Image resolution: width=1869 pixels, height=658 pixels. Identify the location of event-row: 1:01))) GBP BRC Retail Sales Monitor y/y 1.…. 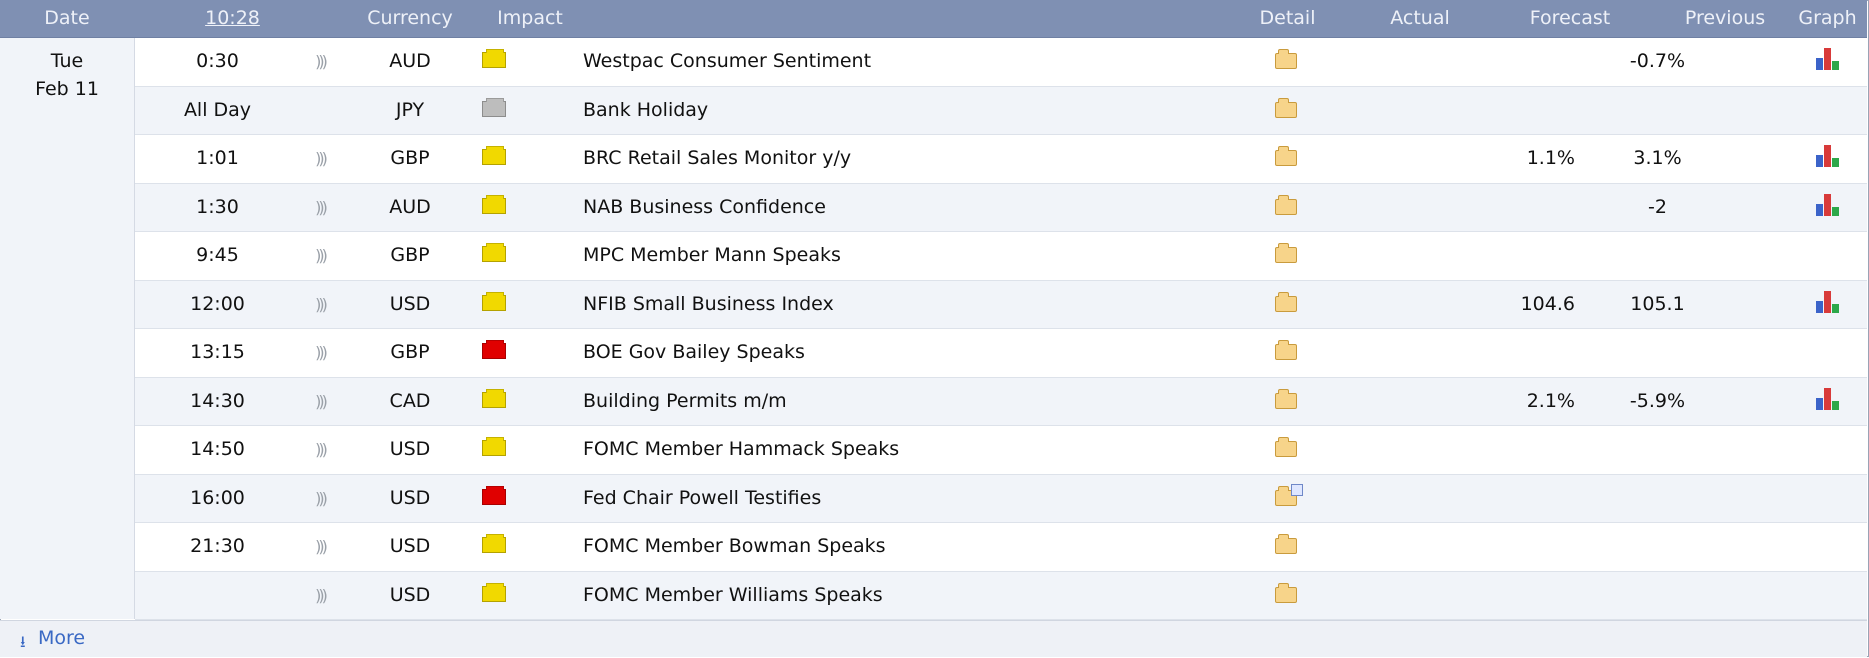
(1001, 159).